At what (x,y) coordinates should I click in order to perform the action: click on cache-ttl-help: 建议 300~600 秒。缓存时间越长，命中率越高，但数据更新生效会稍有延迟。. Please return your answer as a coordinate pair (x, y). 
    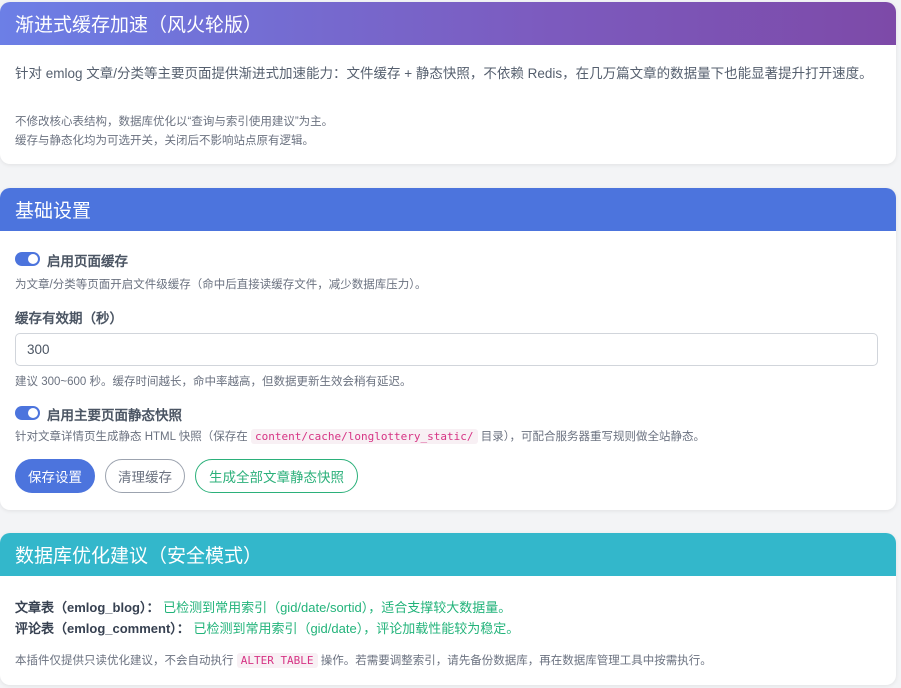
    Looking at the image, I should click on (213, 382).